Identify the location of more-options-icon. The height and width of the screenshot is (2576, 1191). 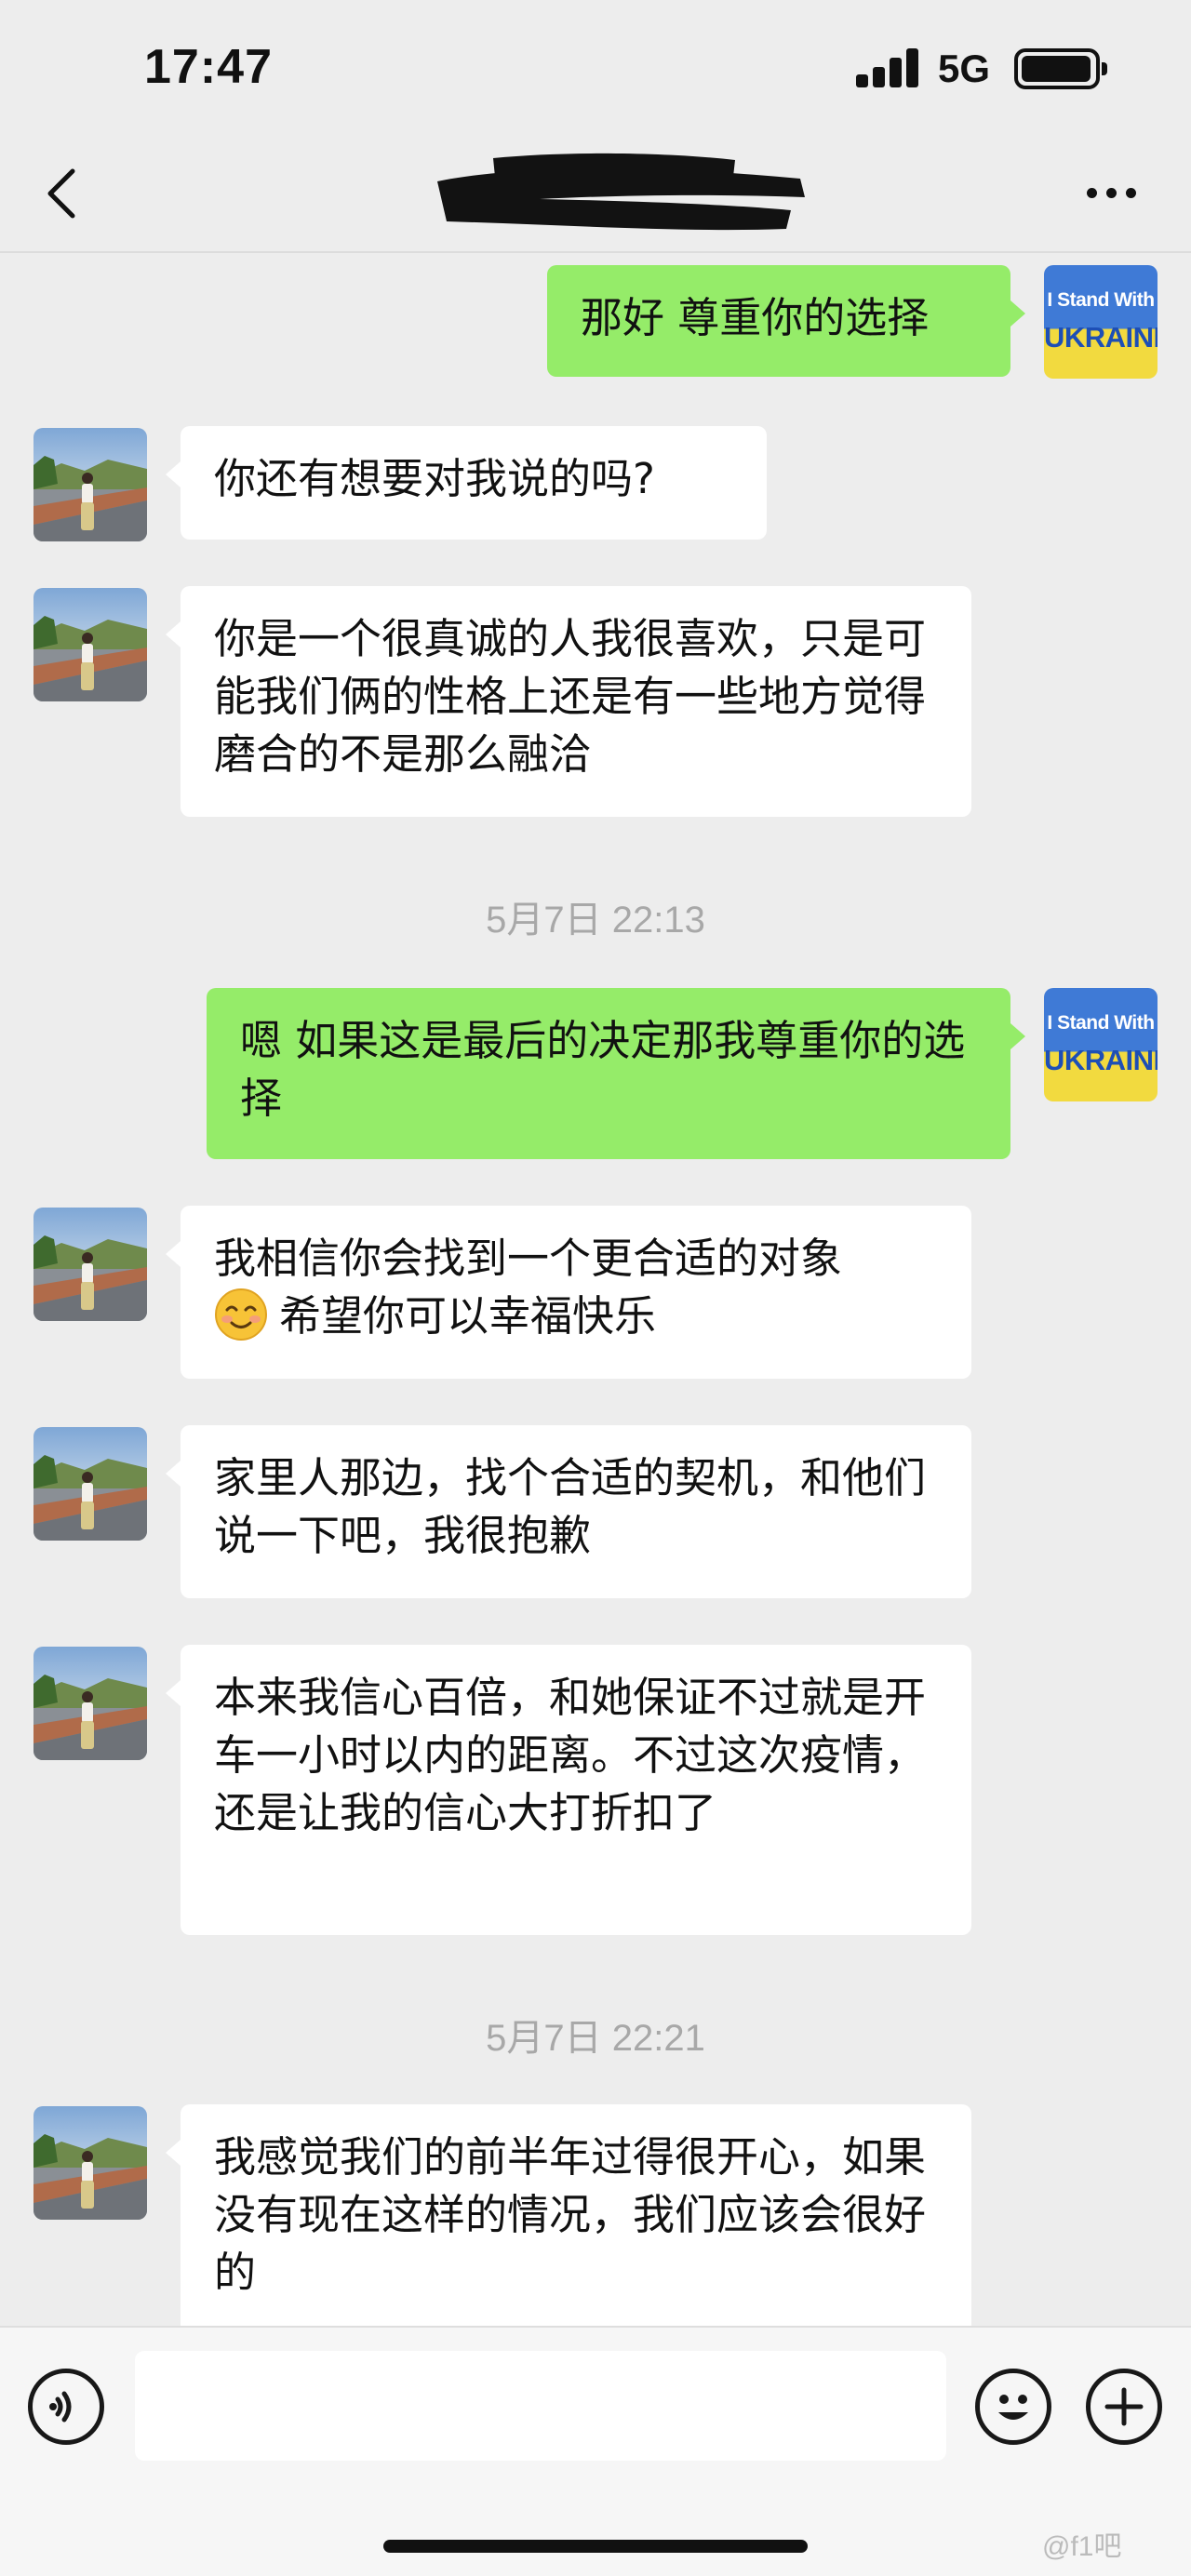
(1111, 193).